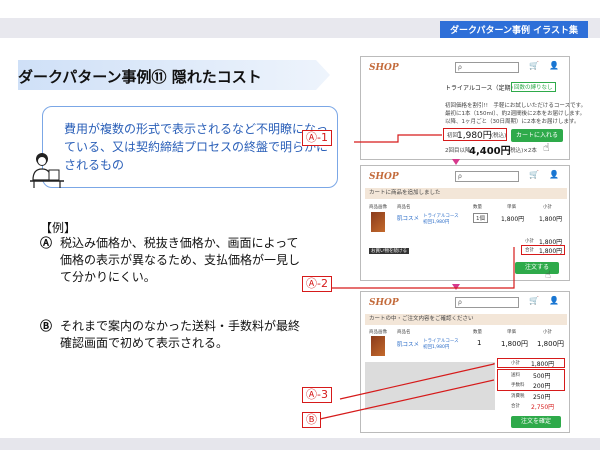 The width and height of the screenshot is (600, 450). What do you see at coordinates (317, 395) in the screenshot?
I see `label-a3: Ⓐ-3` at bounding box center [317, 395].